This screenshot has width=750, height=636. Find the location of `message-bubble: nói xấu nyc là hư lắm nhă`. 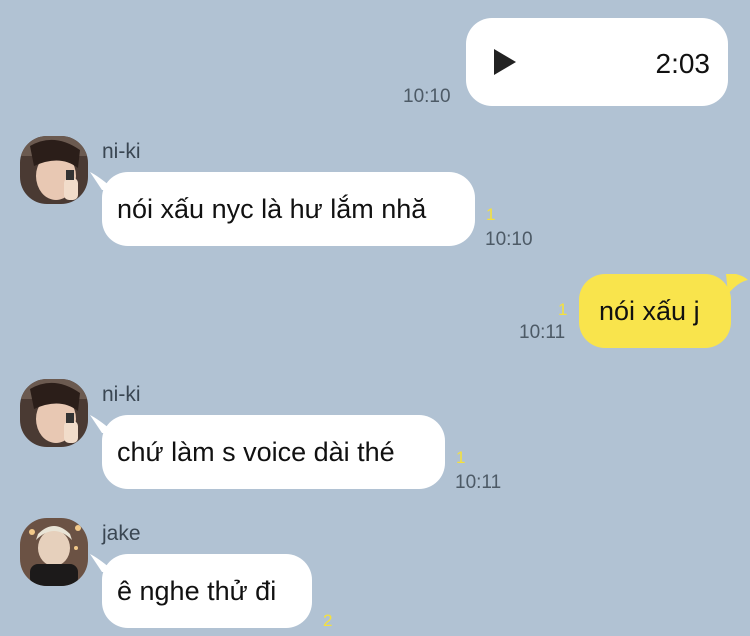

message-bubble: nói xấu nyc là hư lắm nhă is located at coordinates (288, 209).